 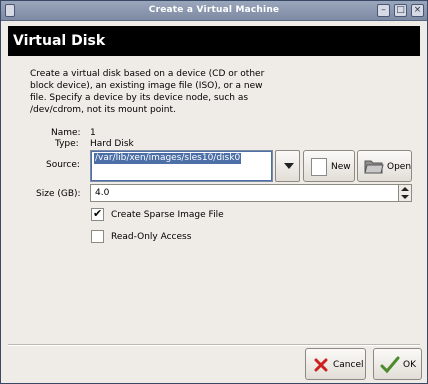 What do you see at coordinates (404, 193) in the screenshot?
I see `size-stepper-buttons` at bounding box center [404, 193].